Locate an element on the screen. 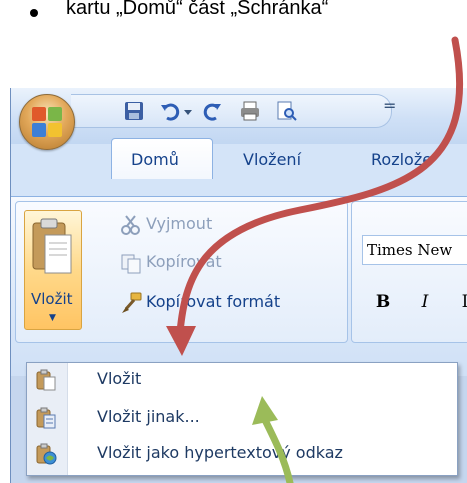 Image resolution: width=467 pixels, height=483 pixels. tab-home-label: Domů is located at coordinates (155, 159).